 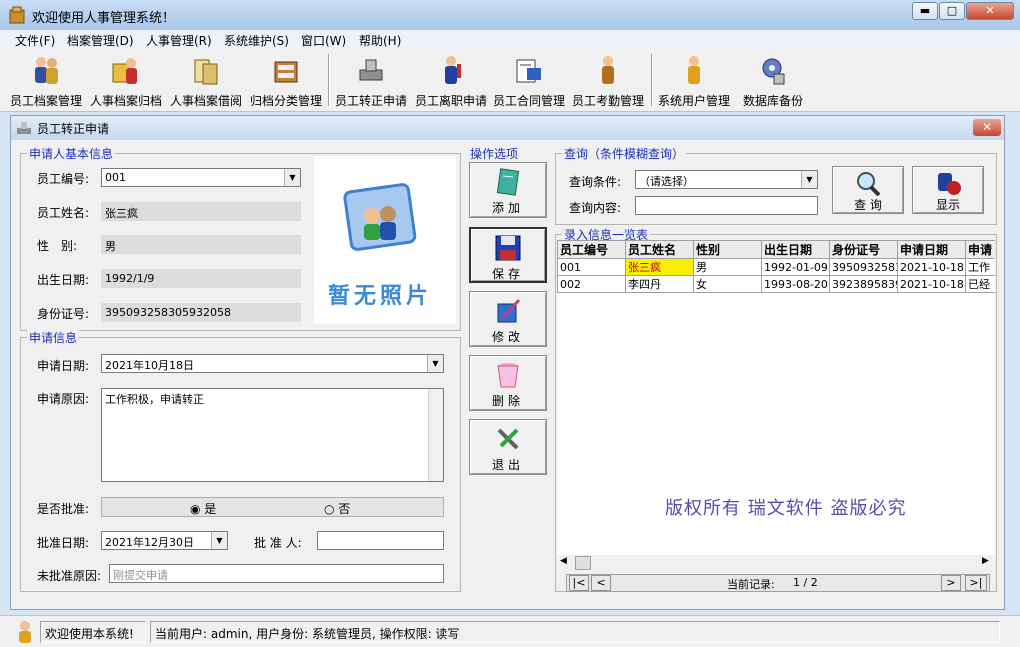 What do you see at coordinates (726, 205) in the screenshot?
I see `query-content-input` at bounding box center [726, 205].